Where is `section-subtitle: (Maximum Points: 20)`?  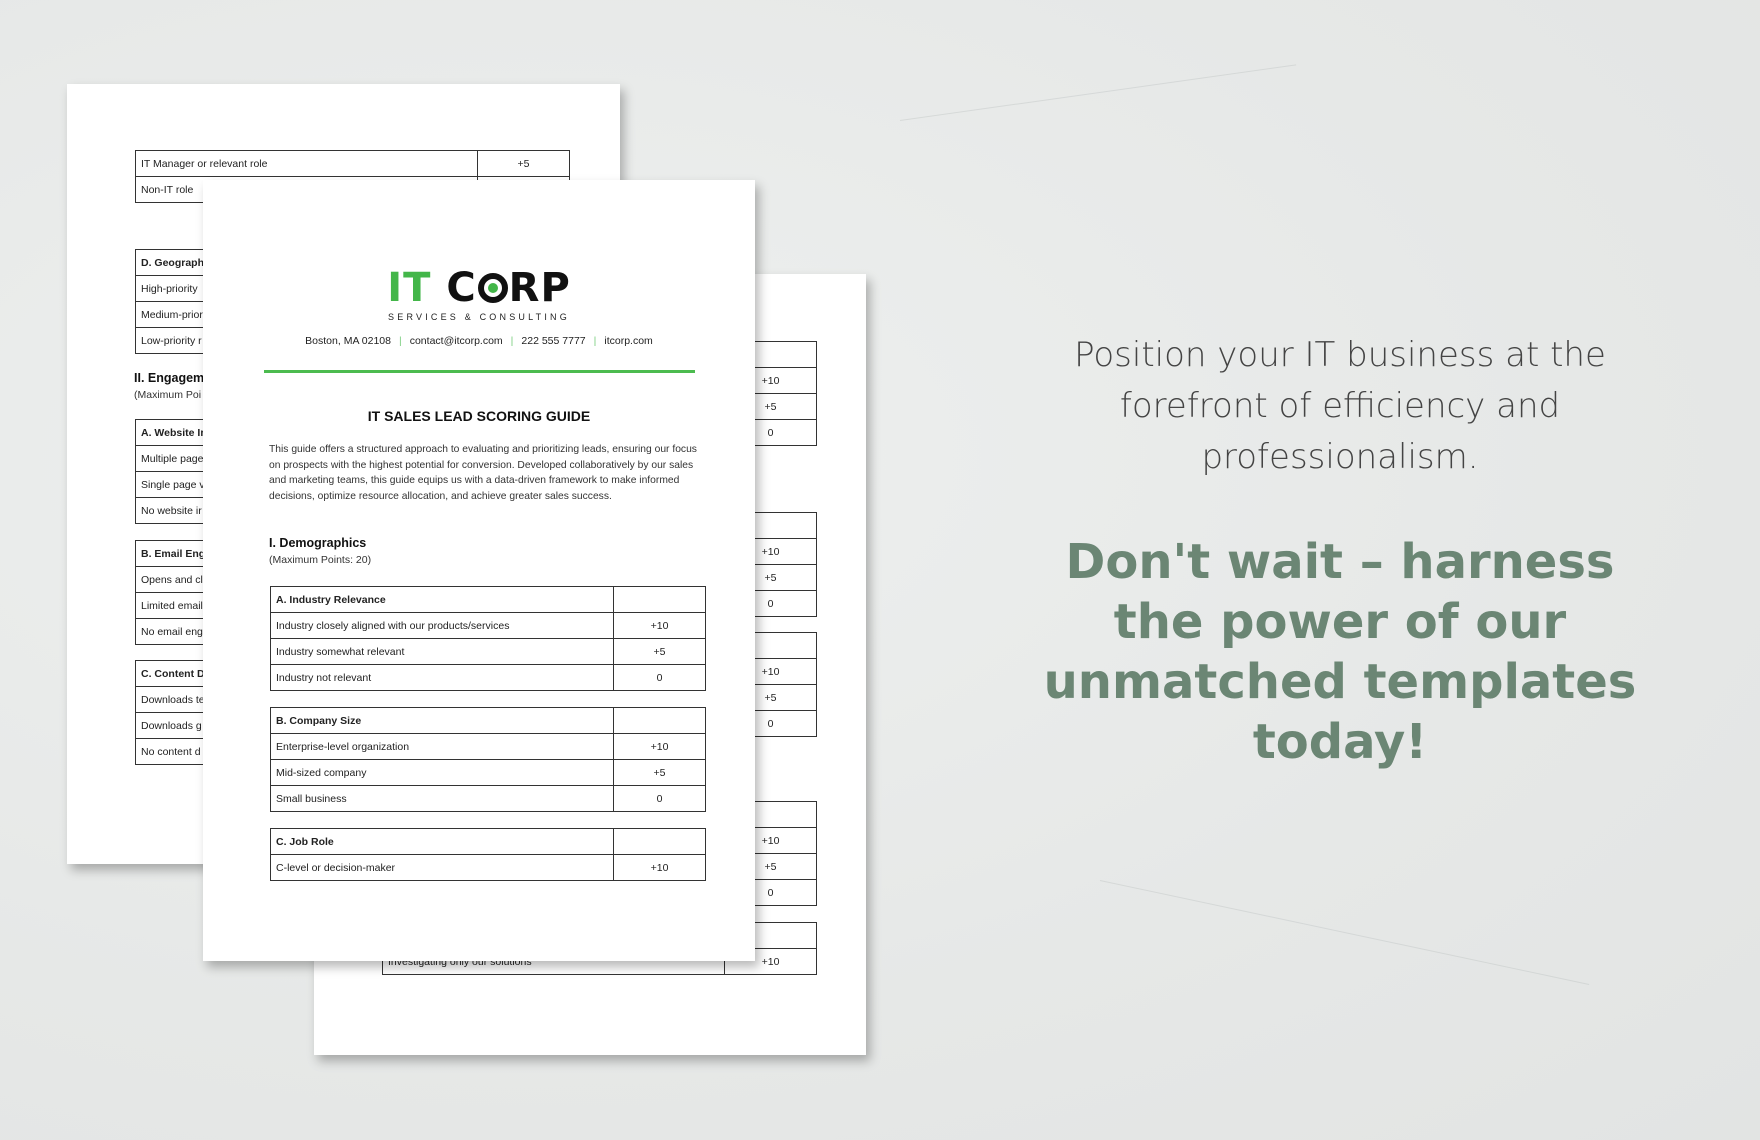
section-subtitle: (Maximum Points: 20) is located at coordinates (320, 560).